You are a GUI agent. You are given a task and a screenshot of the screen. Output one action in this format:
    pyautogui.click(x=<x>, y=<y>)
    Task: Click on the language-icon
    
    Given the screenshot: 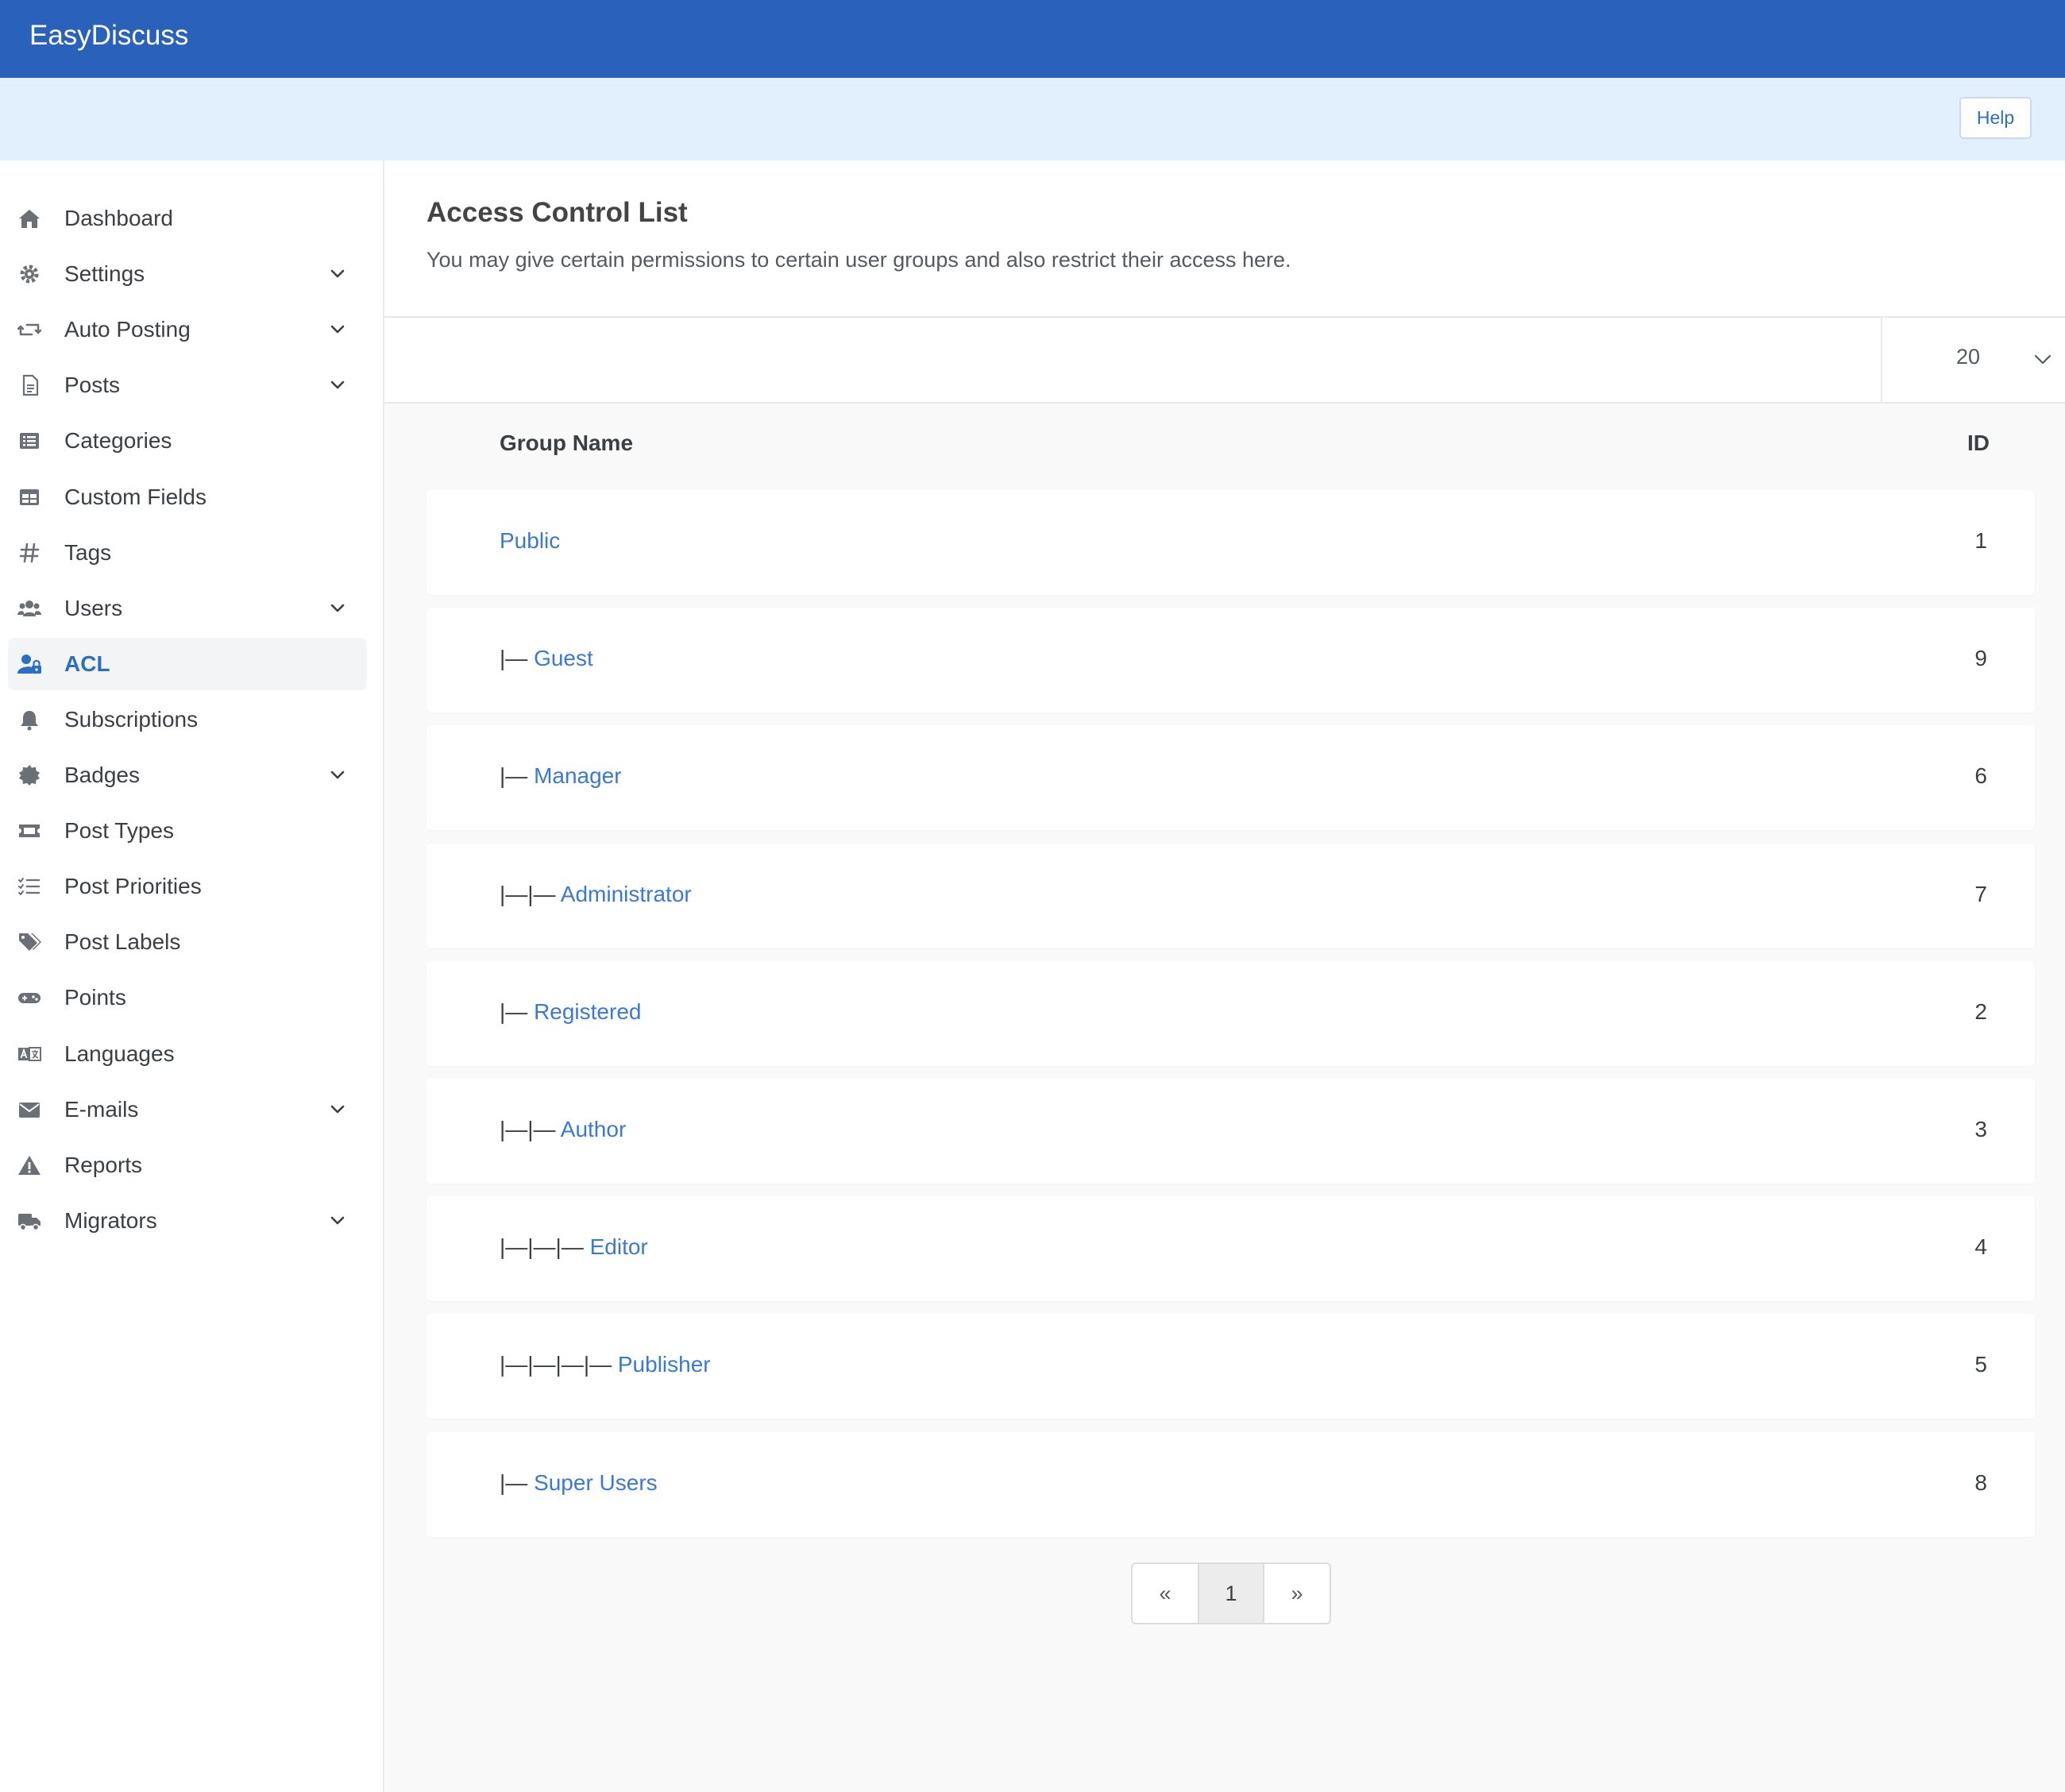 What is the action you would take?
    pyautogui.click(x=29, y=1054)
    